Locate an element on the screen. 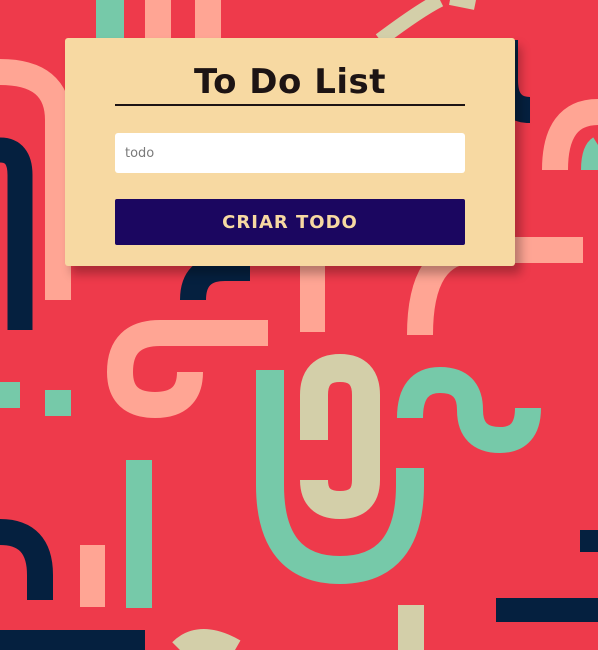  title-divider is located at coordinates (290, 105).